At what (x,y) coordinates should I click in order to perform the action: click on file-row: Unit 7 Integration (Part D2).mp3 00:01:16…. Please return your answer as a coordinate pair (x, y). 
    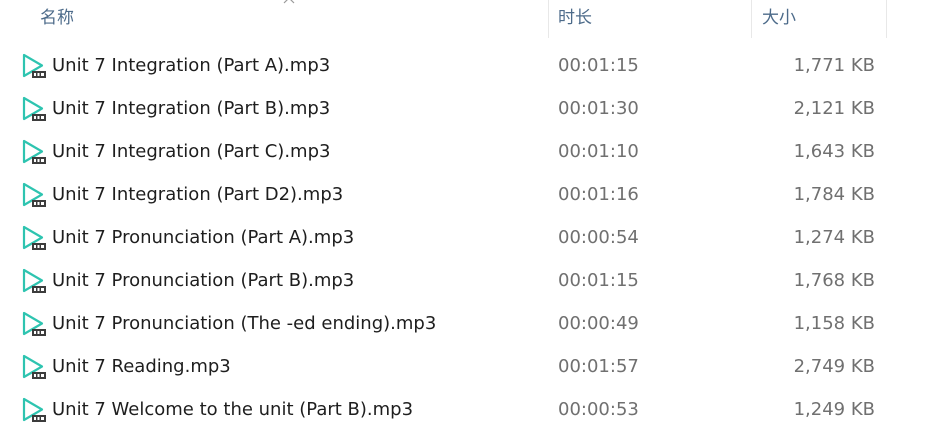
    Looking at the image, I should click on (467, 194).